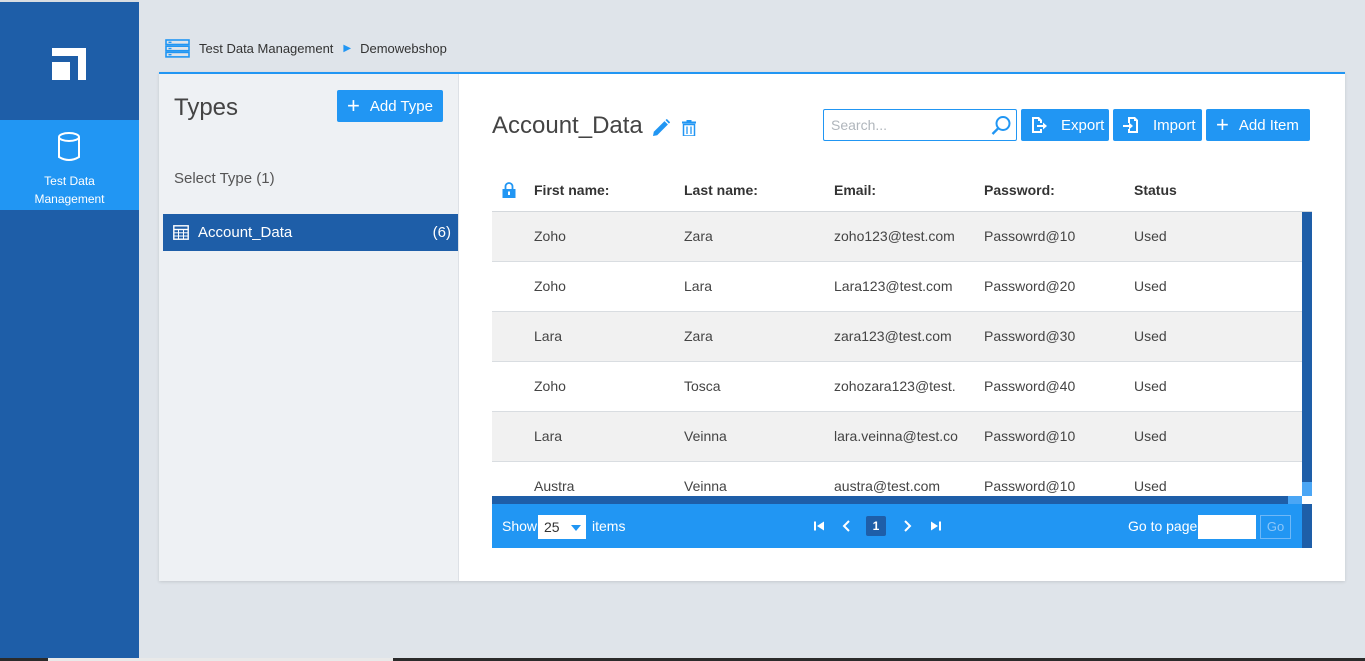  I want to click on cell-email: zohozara123@test., so click(895, 386).